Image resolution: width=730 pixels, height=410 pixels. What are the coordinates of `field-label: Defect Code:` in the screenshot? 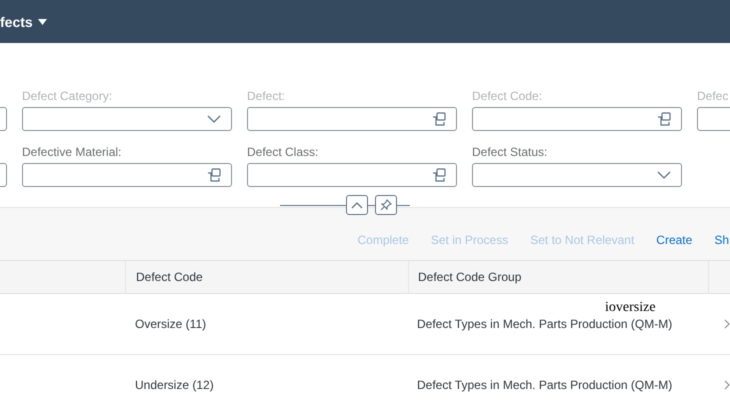 It's located at (507, 96).